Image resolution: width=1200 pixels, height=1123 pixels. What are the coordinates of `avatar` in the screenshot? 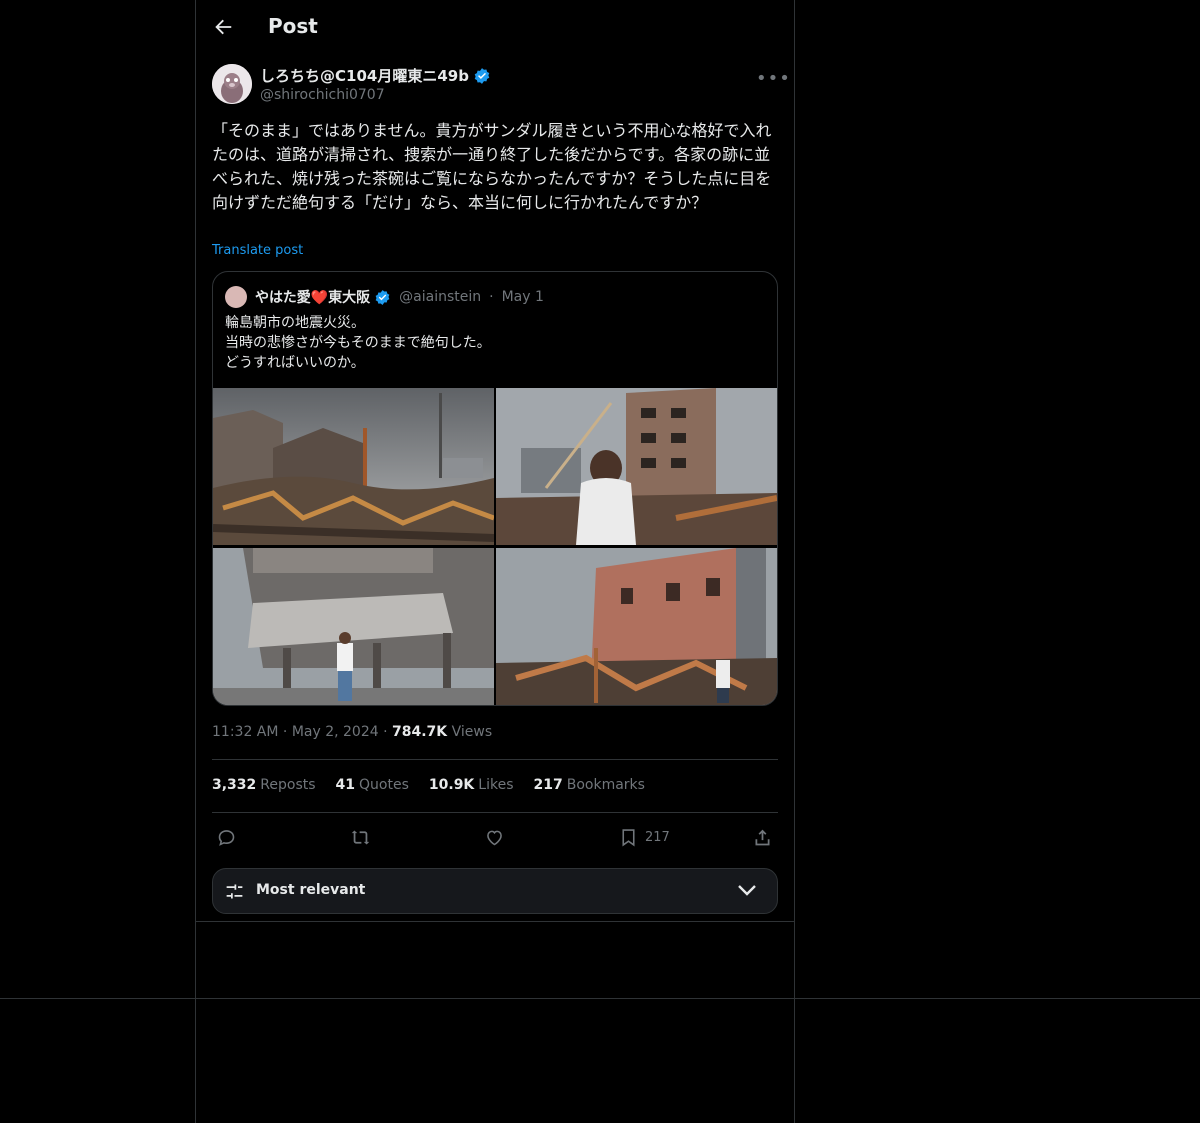 It's located at (232, 84).